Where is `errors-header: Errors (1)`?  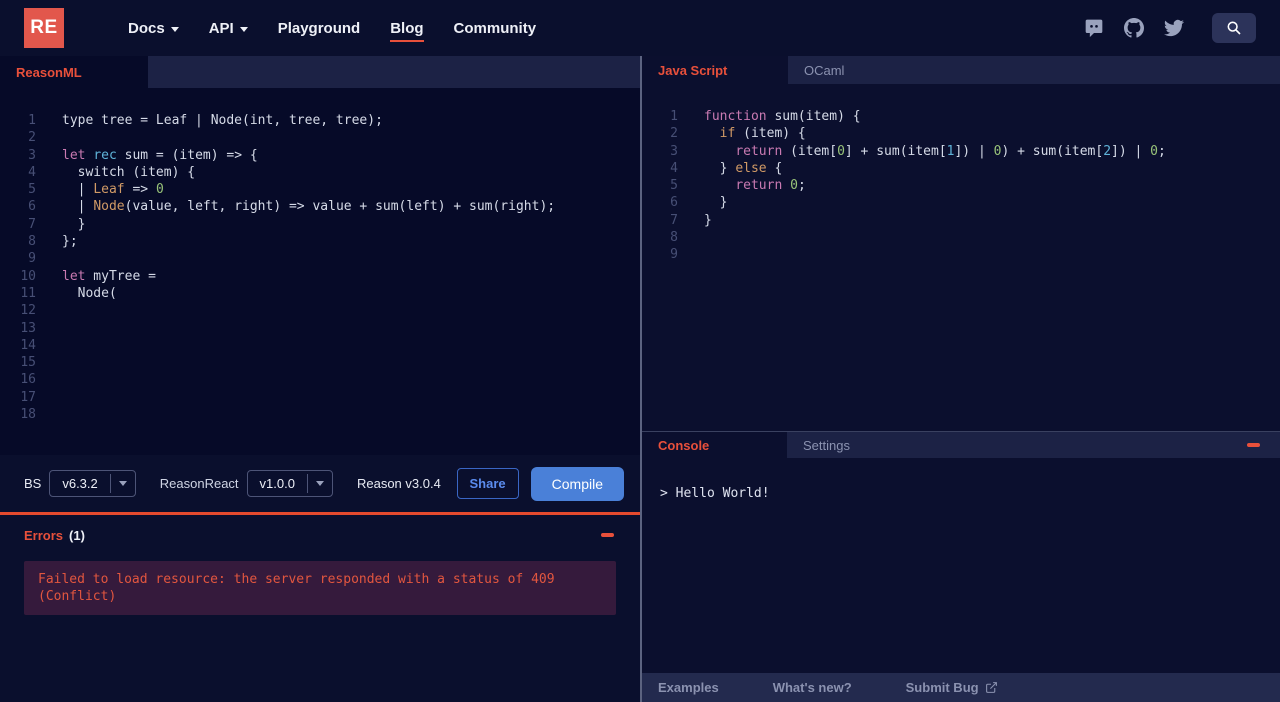 errors-header: Errors (1) is located at coordinates (320, 535).